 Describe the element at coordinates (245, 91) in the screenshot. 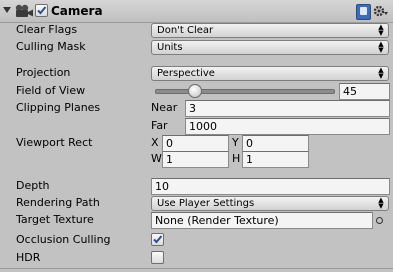

I see `field-of-view-slider-track` at that location.